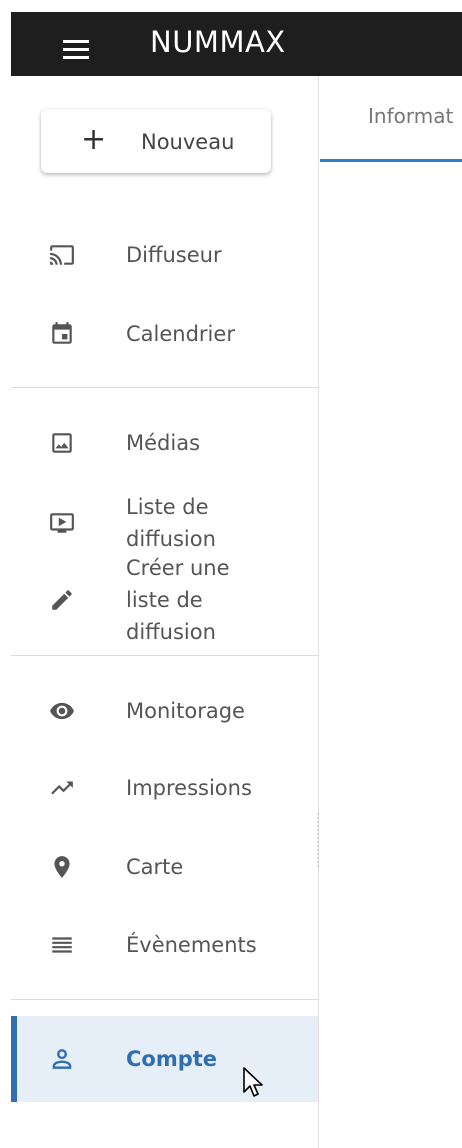 Image resolution: width=462 pixels, height=1148 pixels. I want to click on tab-information: Informat, so click(410, 116).